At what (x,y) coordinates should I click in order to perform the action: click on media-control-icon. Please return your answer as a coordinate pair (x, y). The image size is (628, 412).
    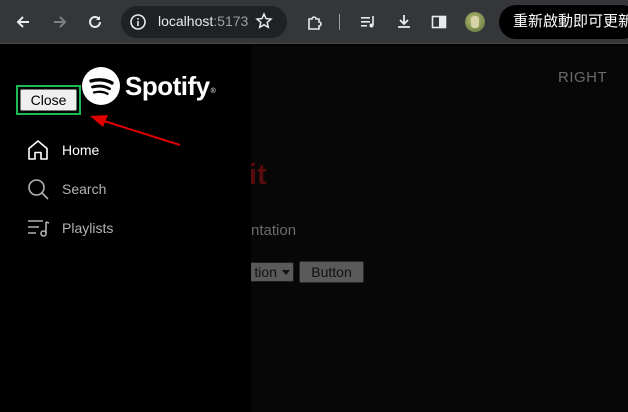
    Looking at the image, I should click on (368, 22).